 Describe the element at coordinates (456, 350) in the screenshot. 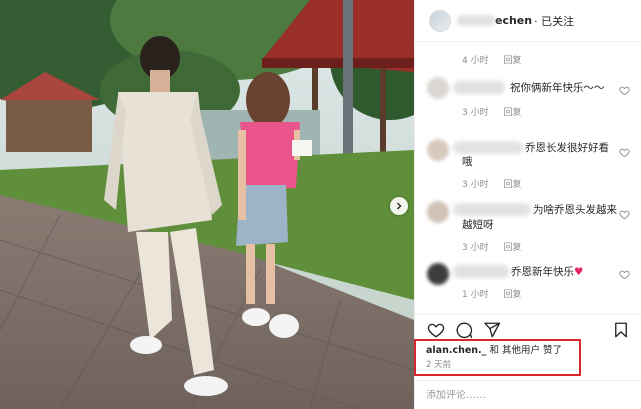

I see `liker-username: alan.chen._` at that location.